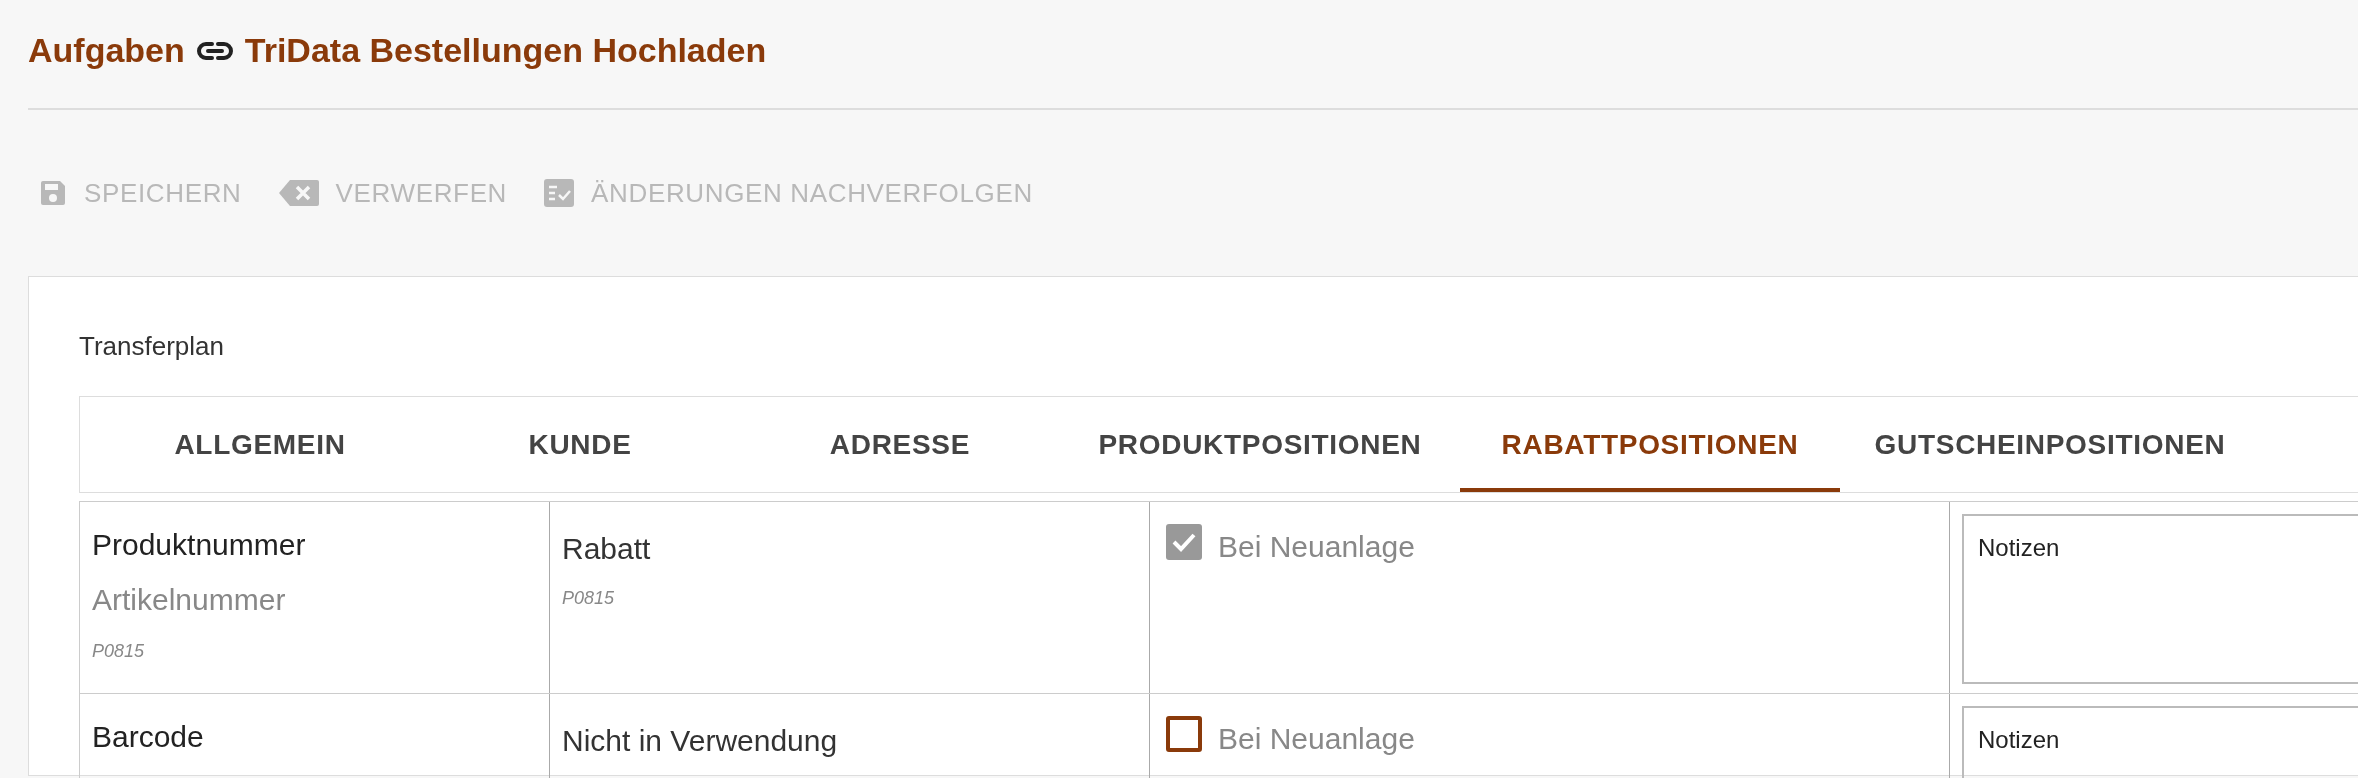 This screenshot has width=2358, height=778. Describe the element at coordinates (199, 545) in the screenshot. I see `source-field-name: Produktnummer` at that location.